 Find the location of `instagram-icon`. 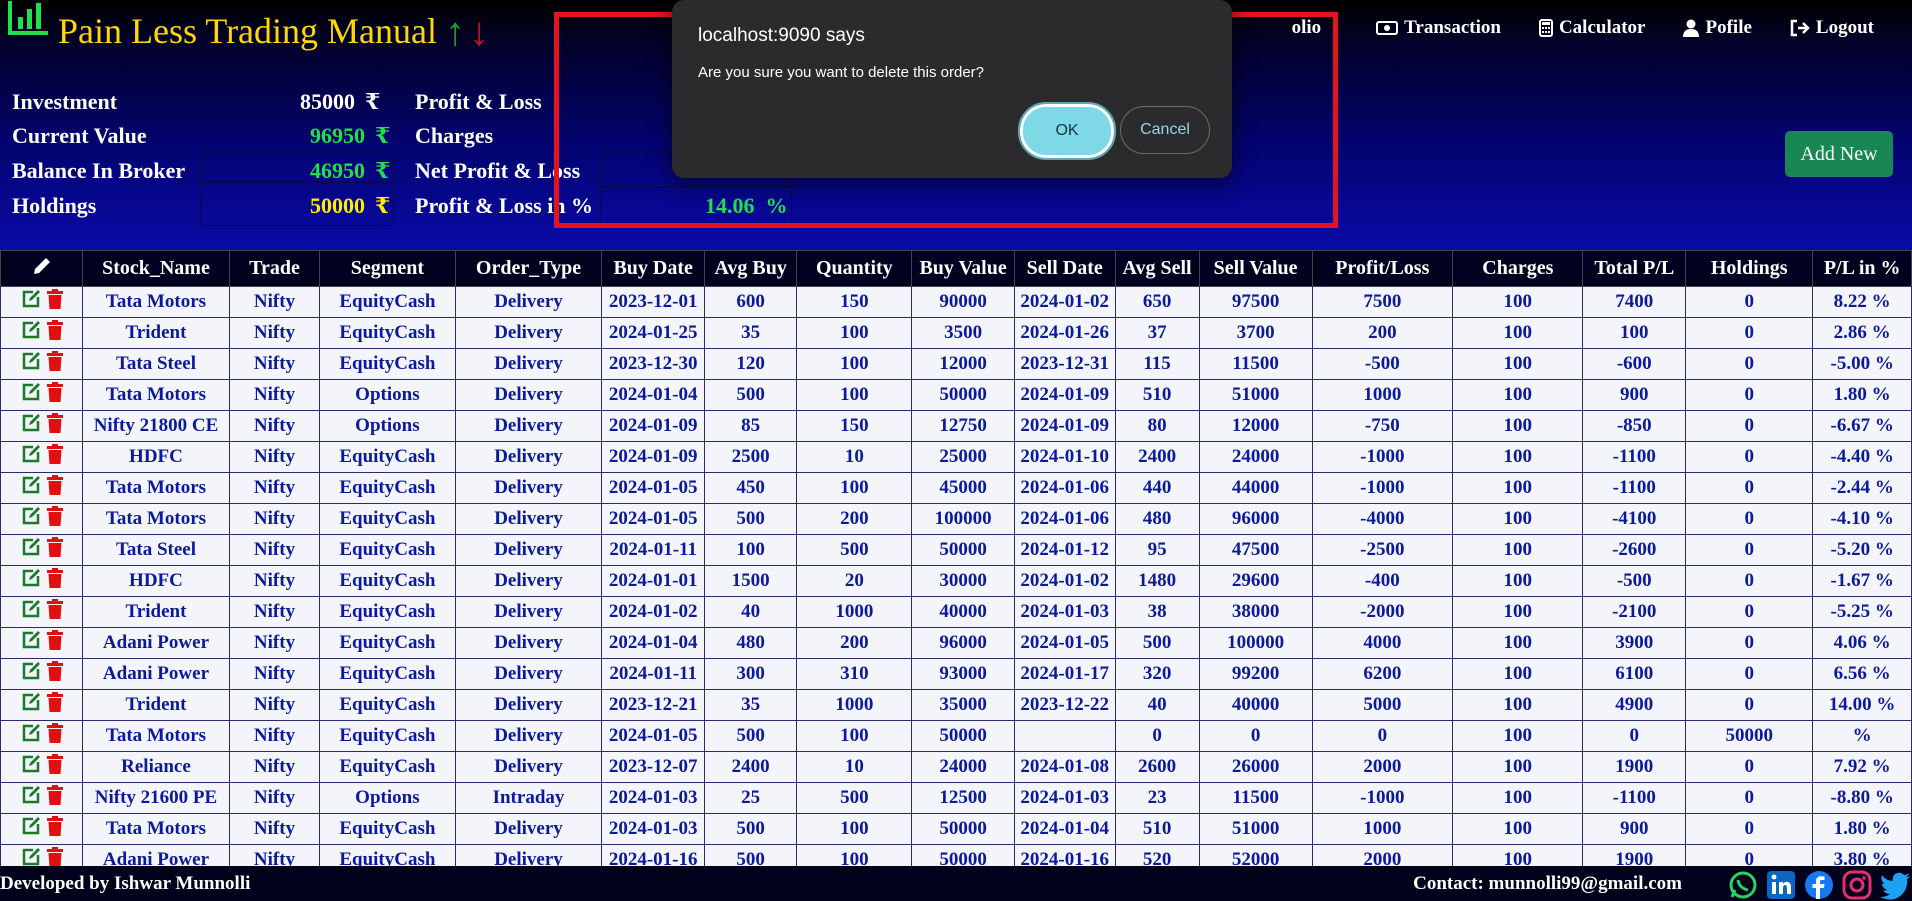

instagram-icon is located at coordinates (1857, 885).